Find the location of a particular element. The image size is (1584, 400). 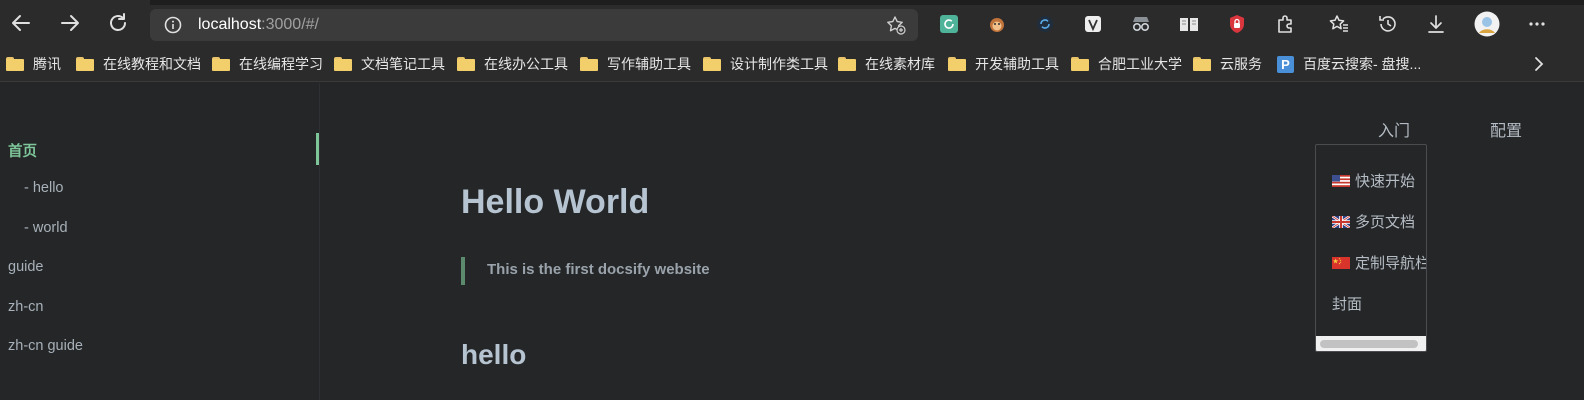

bookmark-folder: 腾讯 is located at coordinates (33, 64).